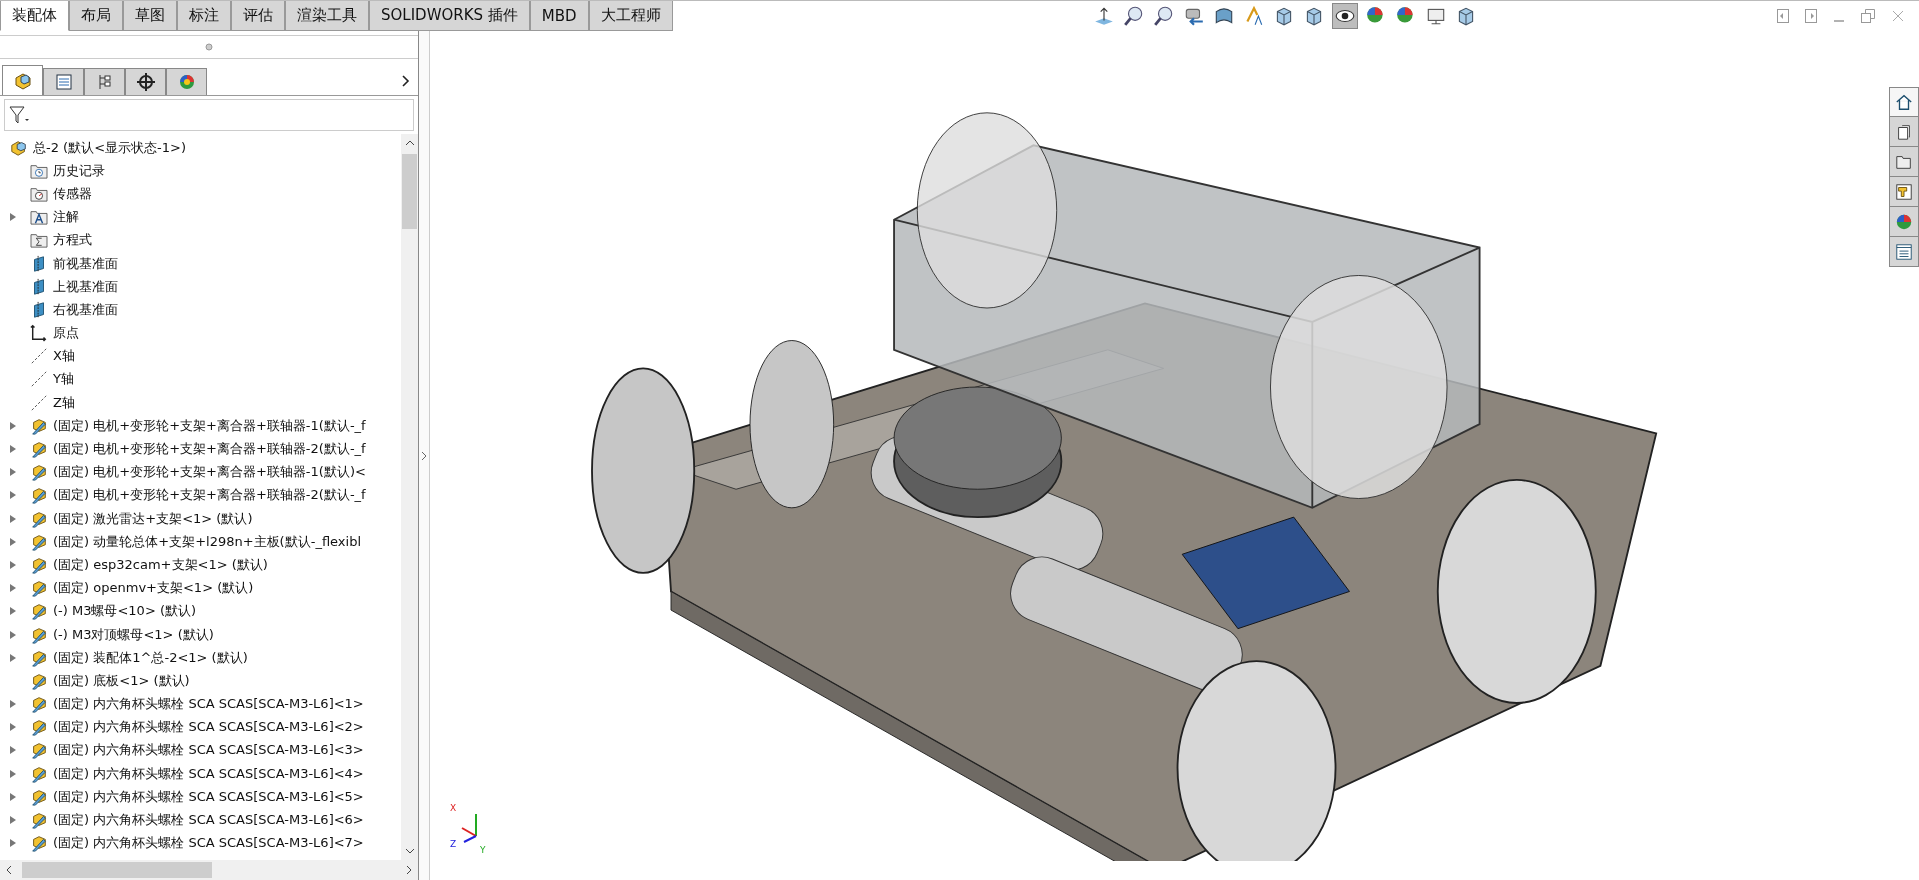 This screenshot has height=880, width=1919. What do you see at coordinates (19, 147) in the screenshot?
I see `assembly-icon` at bounding box center [19, 147].